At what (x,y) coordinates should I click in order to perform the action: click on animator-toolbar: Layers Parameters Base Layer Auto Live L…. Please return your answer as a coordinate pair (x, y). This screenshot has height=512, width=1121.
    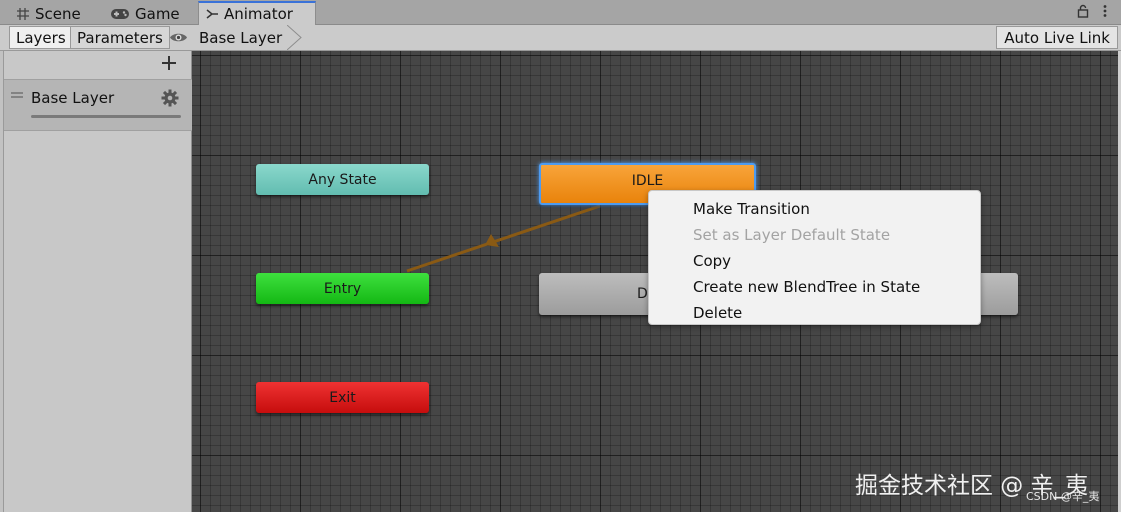
    Looking at the image, I should click on (560, 38).